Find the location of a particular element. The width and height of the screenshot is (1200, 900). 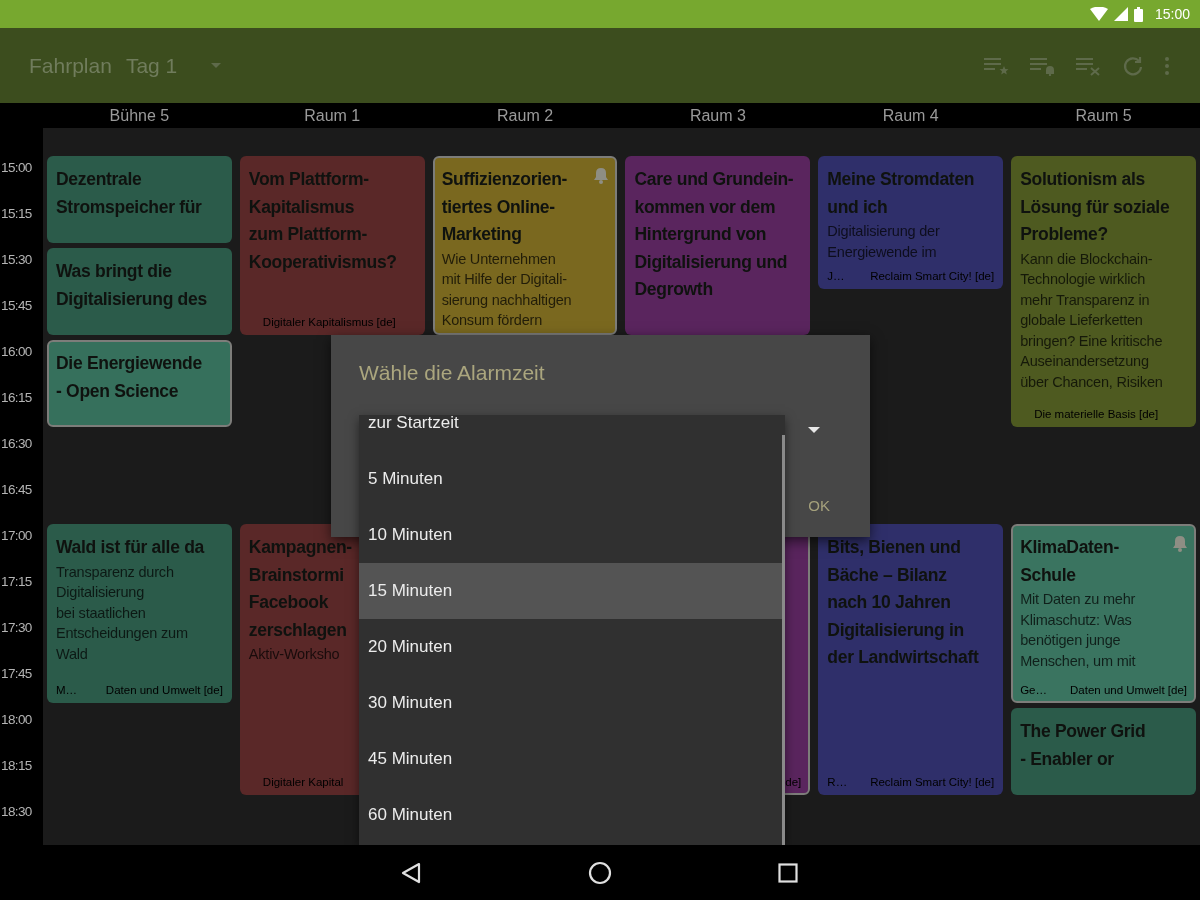

time-label: 17:45 is located at coordinates (16, 674).